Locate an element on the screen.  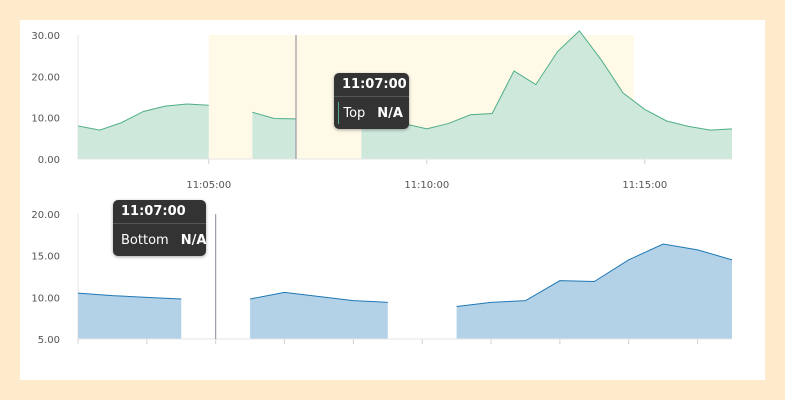
bottom-tooltip: 11:07:00 Bottom N/A is located at coordinates (159, 228).